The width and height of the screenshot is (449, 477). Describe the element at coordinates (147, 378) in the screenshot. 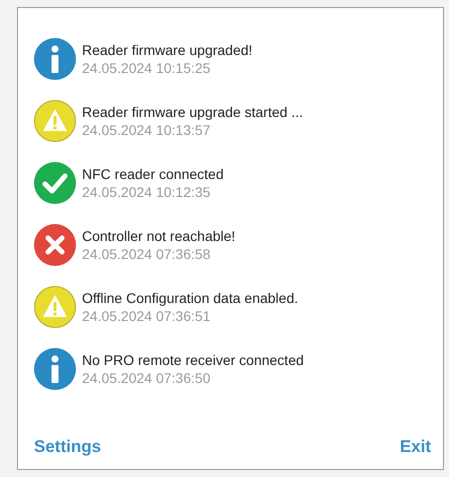

I see `notification-time: 24.05.2024 07:36:50` at that location.